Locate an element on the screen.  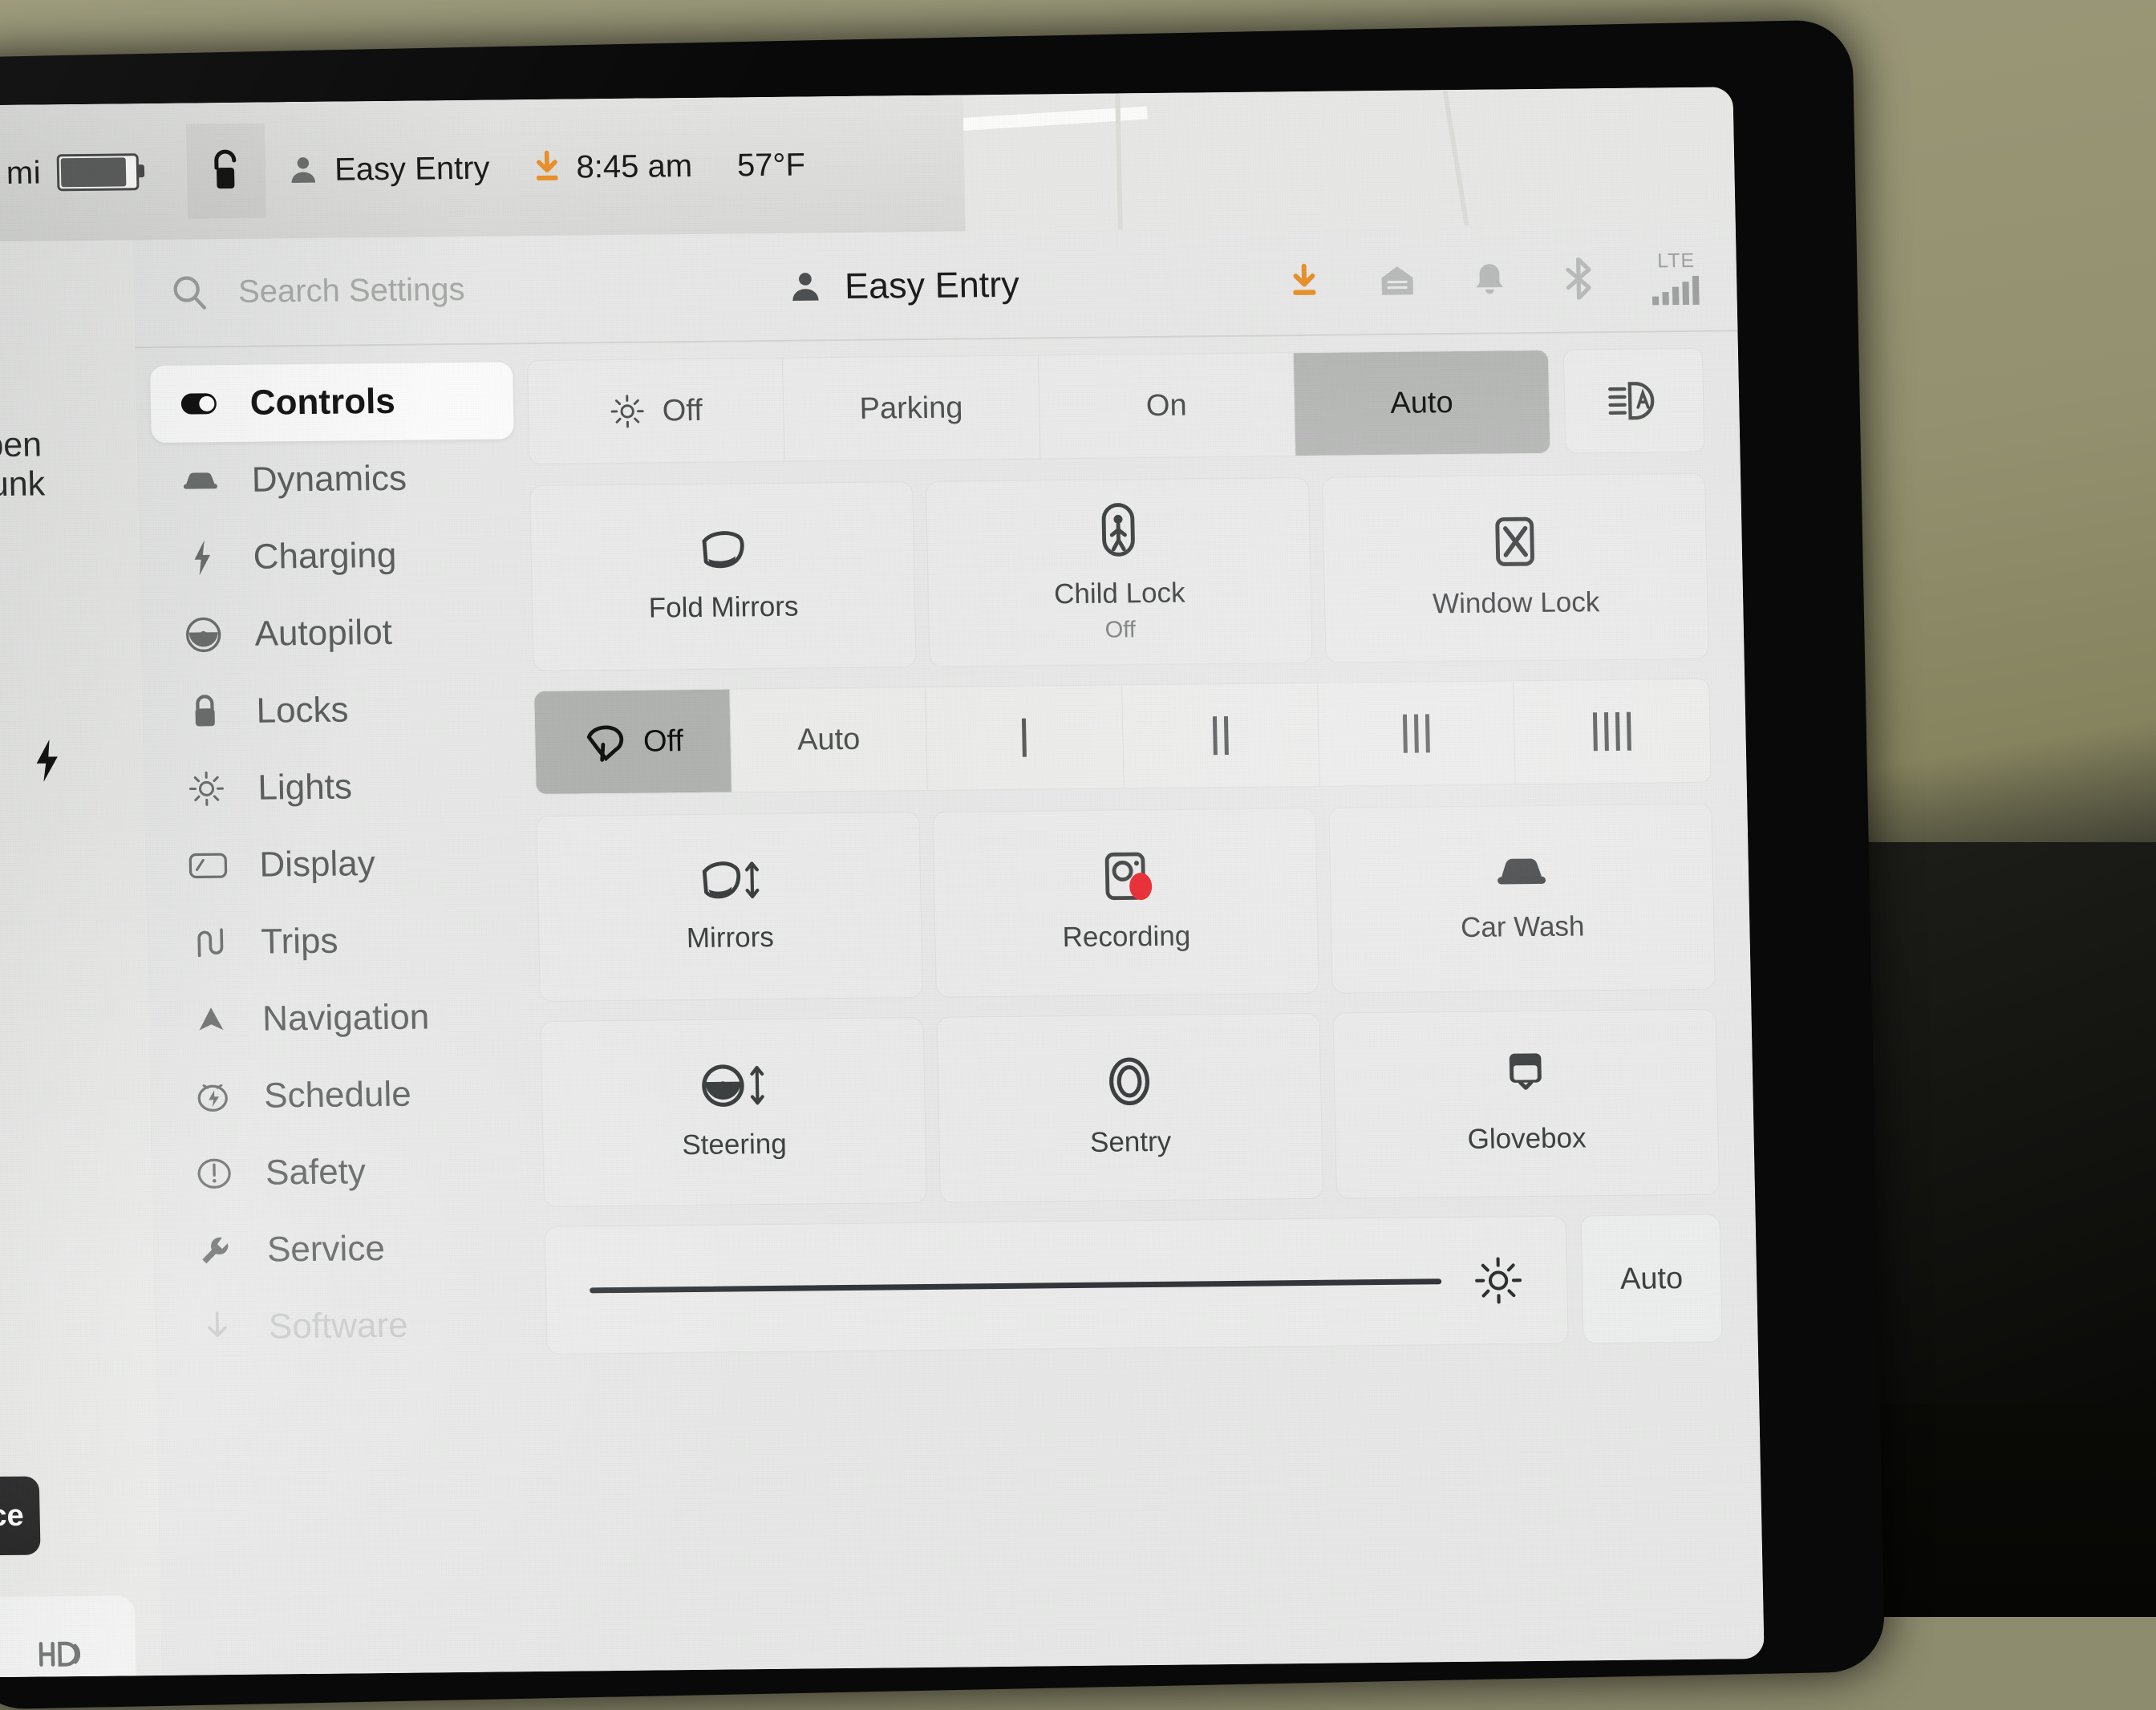
sidebar-item-schedule: Schedule is located at coordinates (346, 1095).